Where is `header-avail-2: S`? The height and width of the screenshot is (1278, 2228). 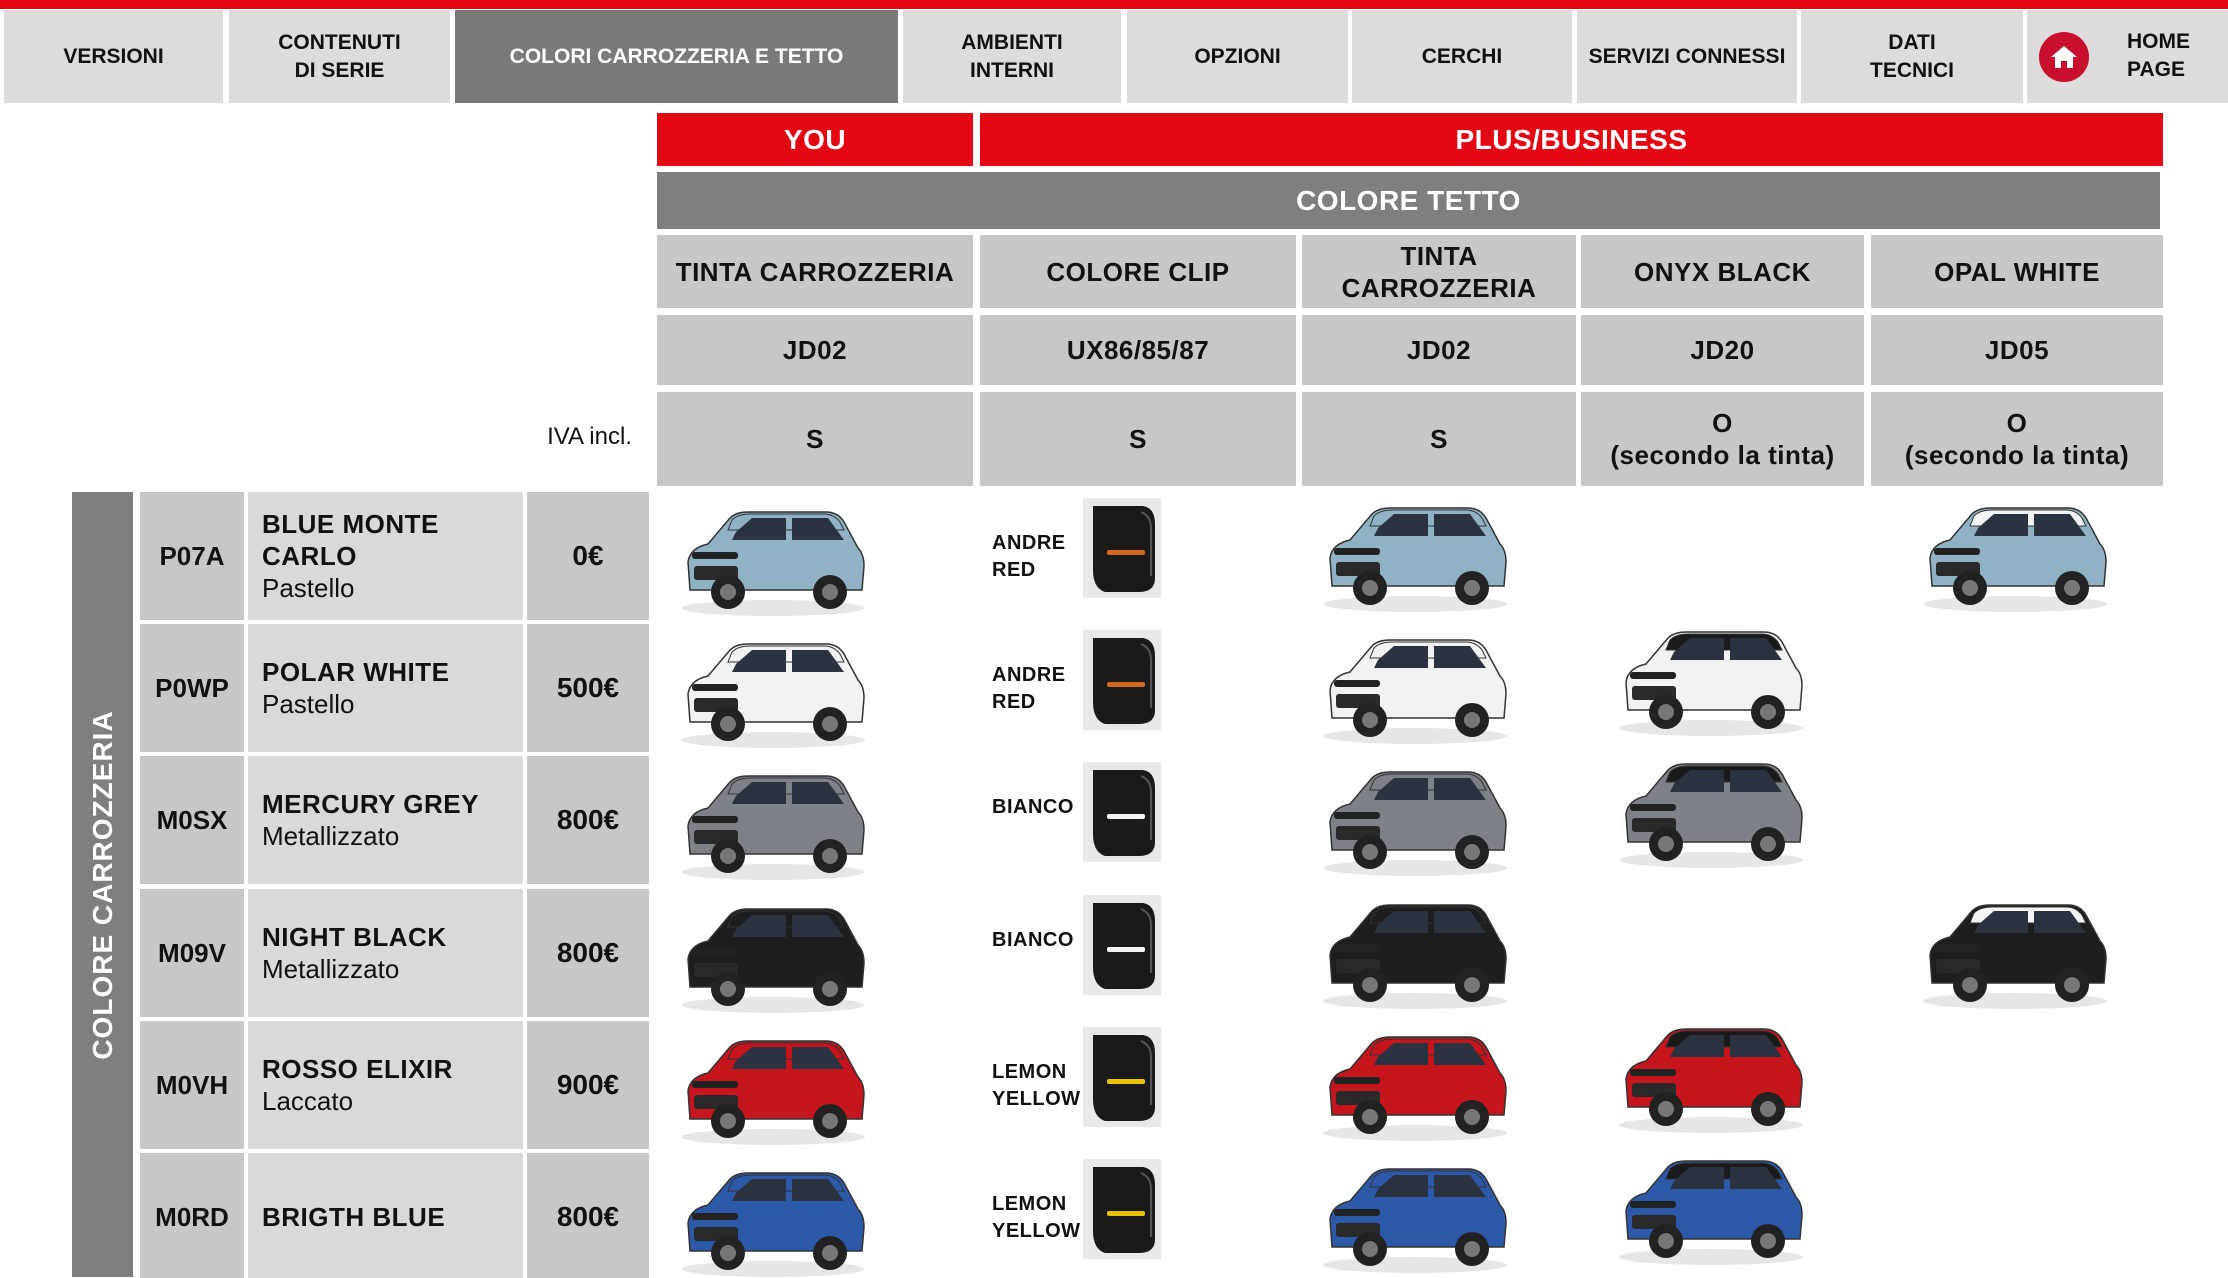
header-avail-2: S is located at coordinates (1439, 439).